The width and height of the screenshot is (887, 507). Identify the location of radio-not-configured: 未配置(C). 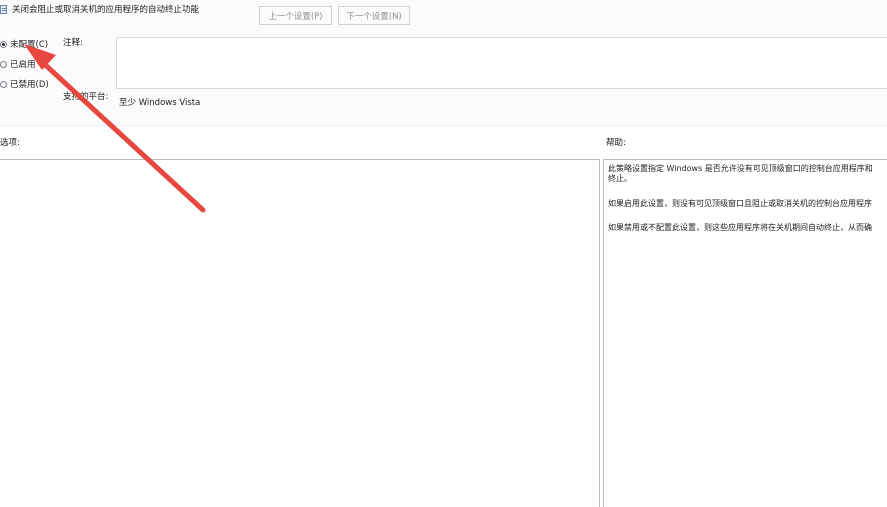
(24, 44).